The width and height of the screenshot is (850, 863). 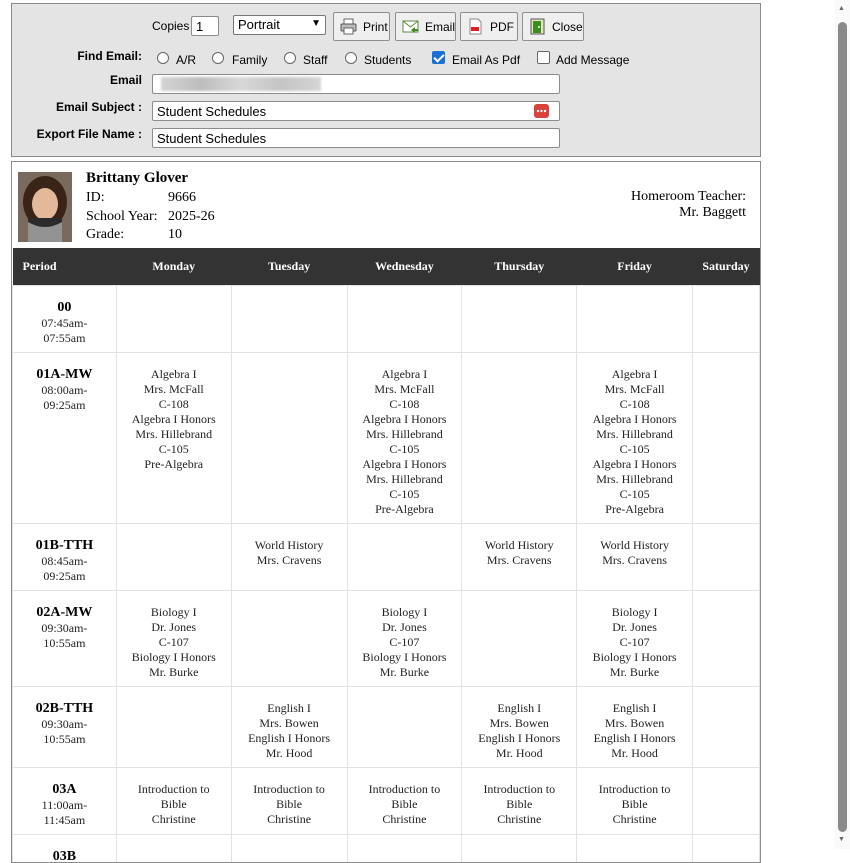 What do you see at coordinates (541, 111) in the screenshot?
I see `more-options-icon` at bounding box center [541, 111].